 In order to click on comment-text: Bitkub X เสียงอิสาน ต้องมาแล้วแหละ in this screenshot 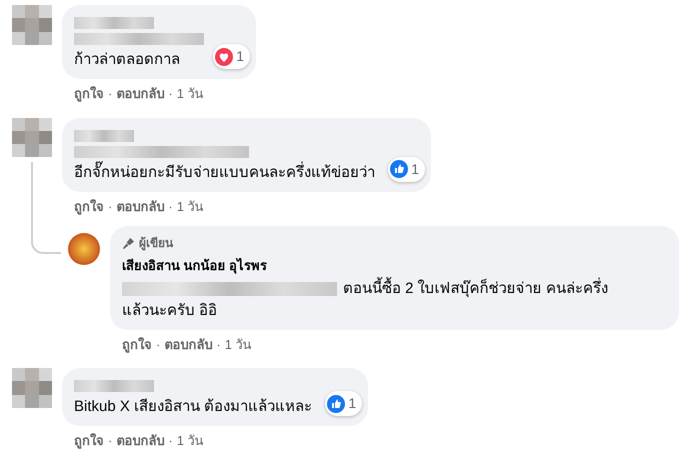, I will do `click(194, 407)`.